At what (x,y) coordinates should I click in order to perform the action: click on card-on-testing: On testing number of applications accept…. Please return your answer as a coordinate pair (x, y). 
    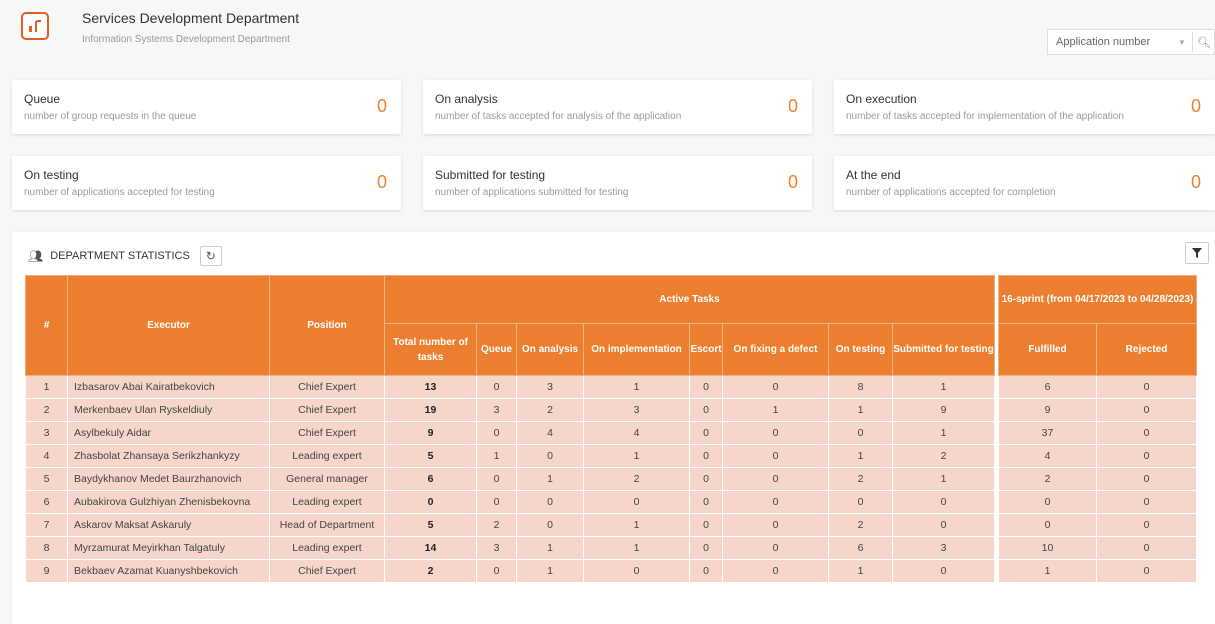
    Looking at the image, I should click on (206, 183).